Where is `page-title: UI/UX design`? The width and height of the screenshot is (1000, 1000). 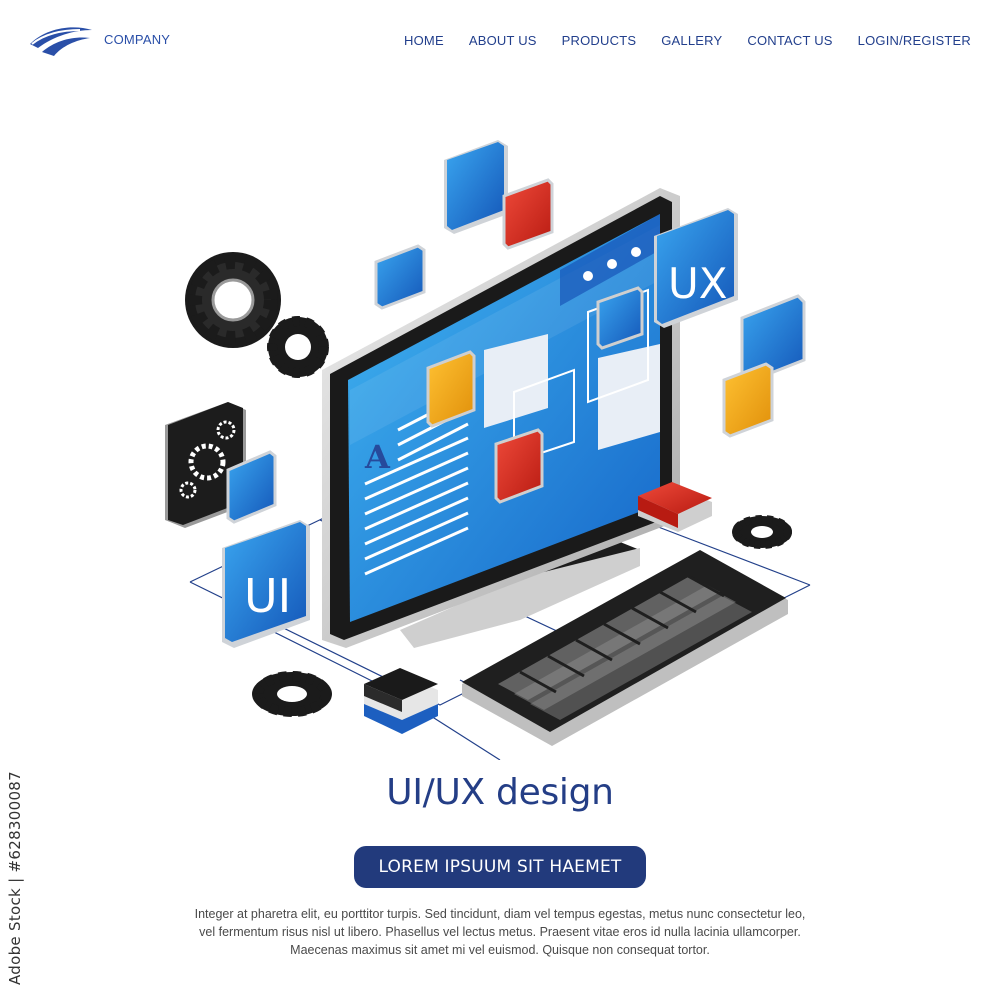 page-title: UI/UX design is located at coordinates (500, 792).